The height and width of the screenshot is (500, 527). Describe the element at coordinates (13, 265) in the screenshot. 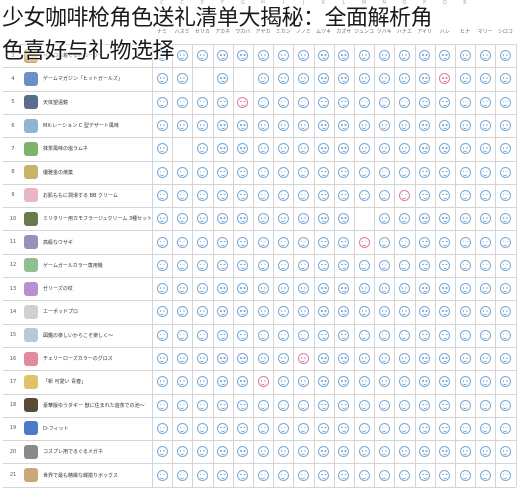

I see `gift-number: 12` at that location.